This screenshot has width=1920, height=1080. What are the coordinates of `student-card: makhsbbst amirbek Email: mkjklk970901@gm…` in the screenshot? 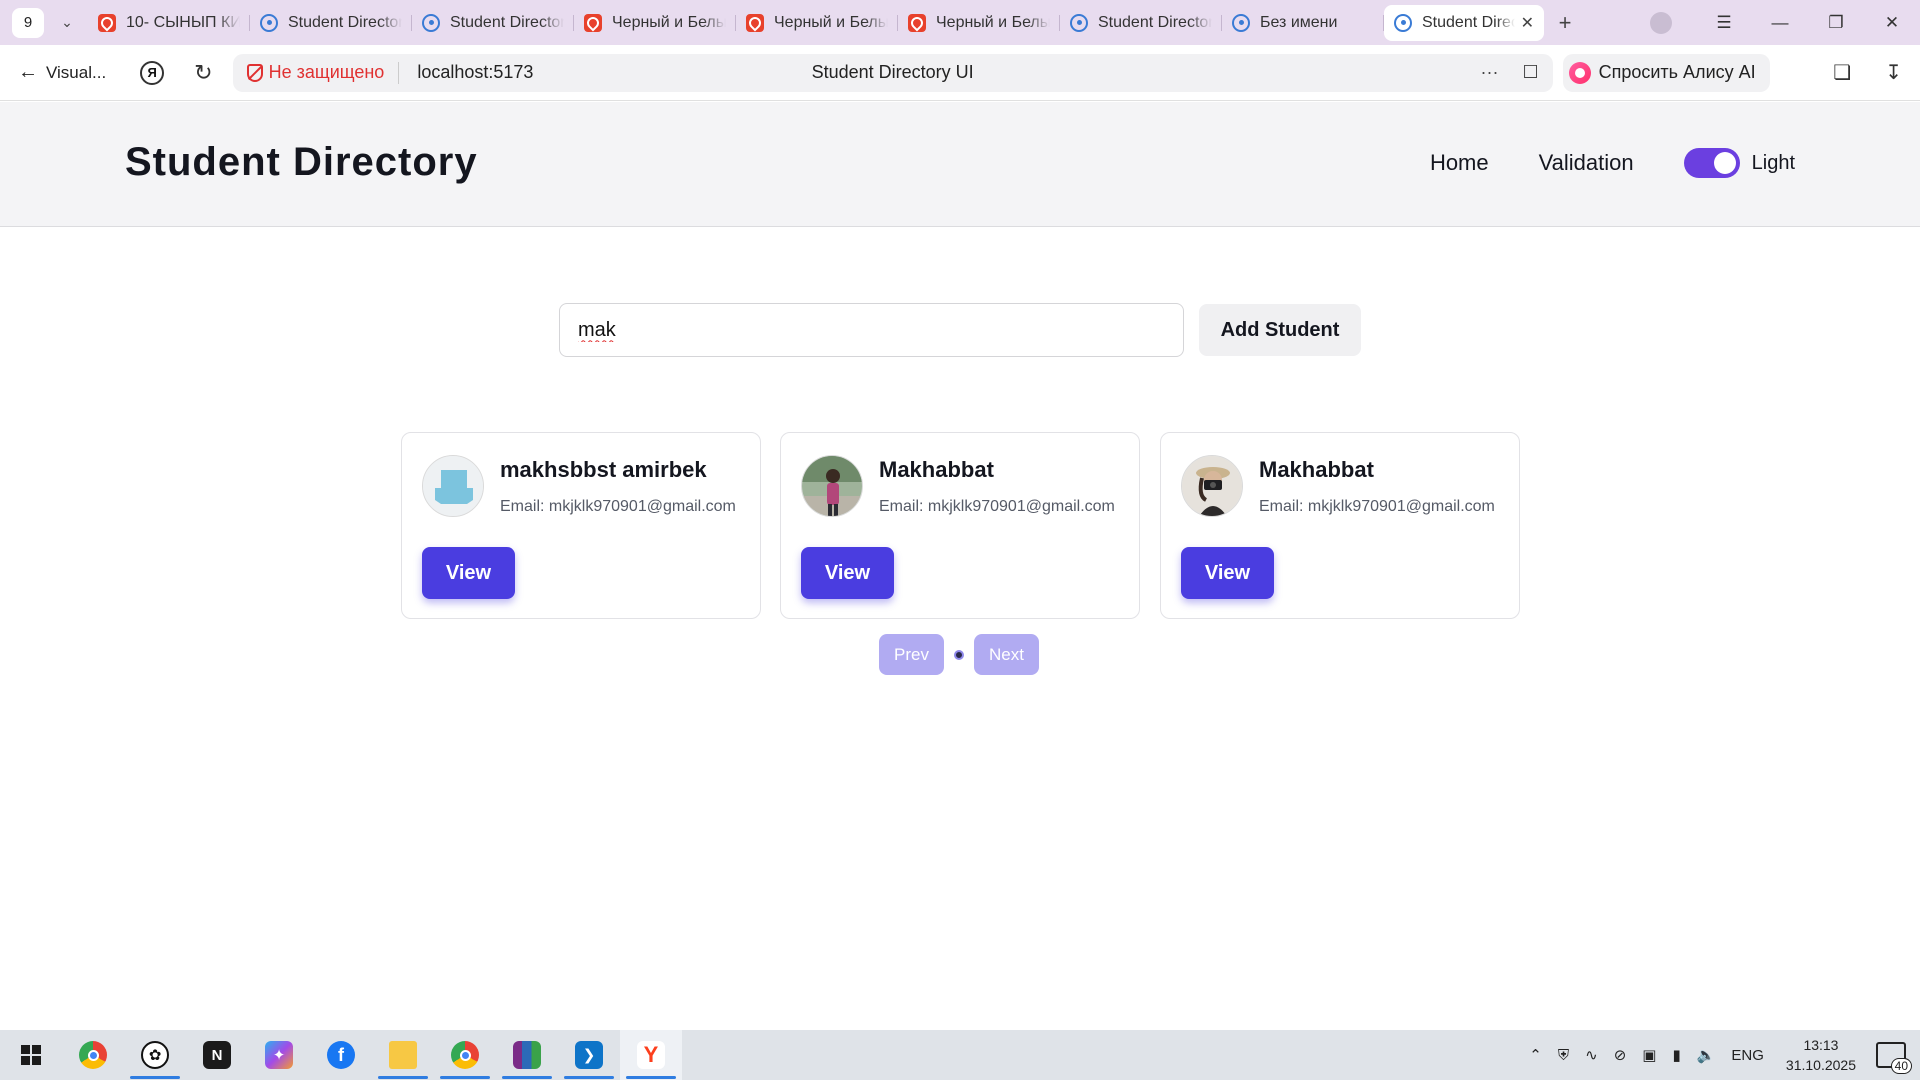 It's located at (581, 525).